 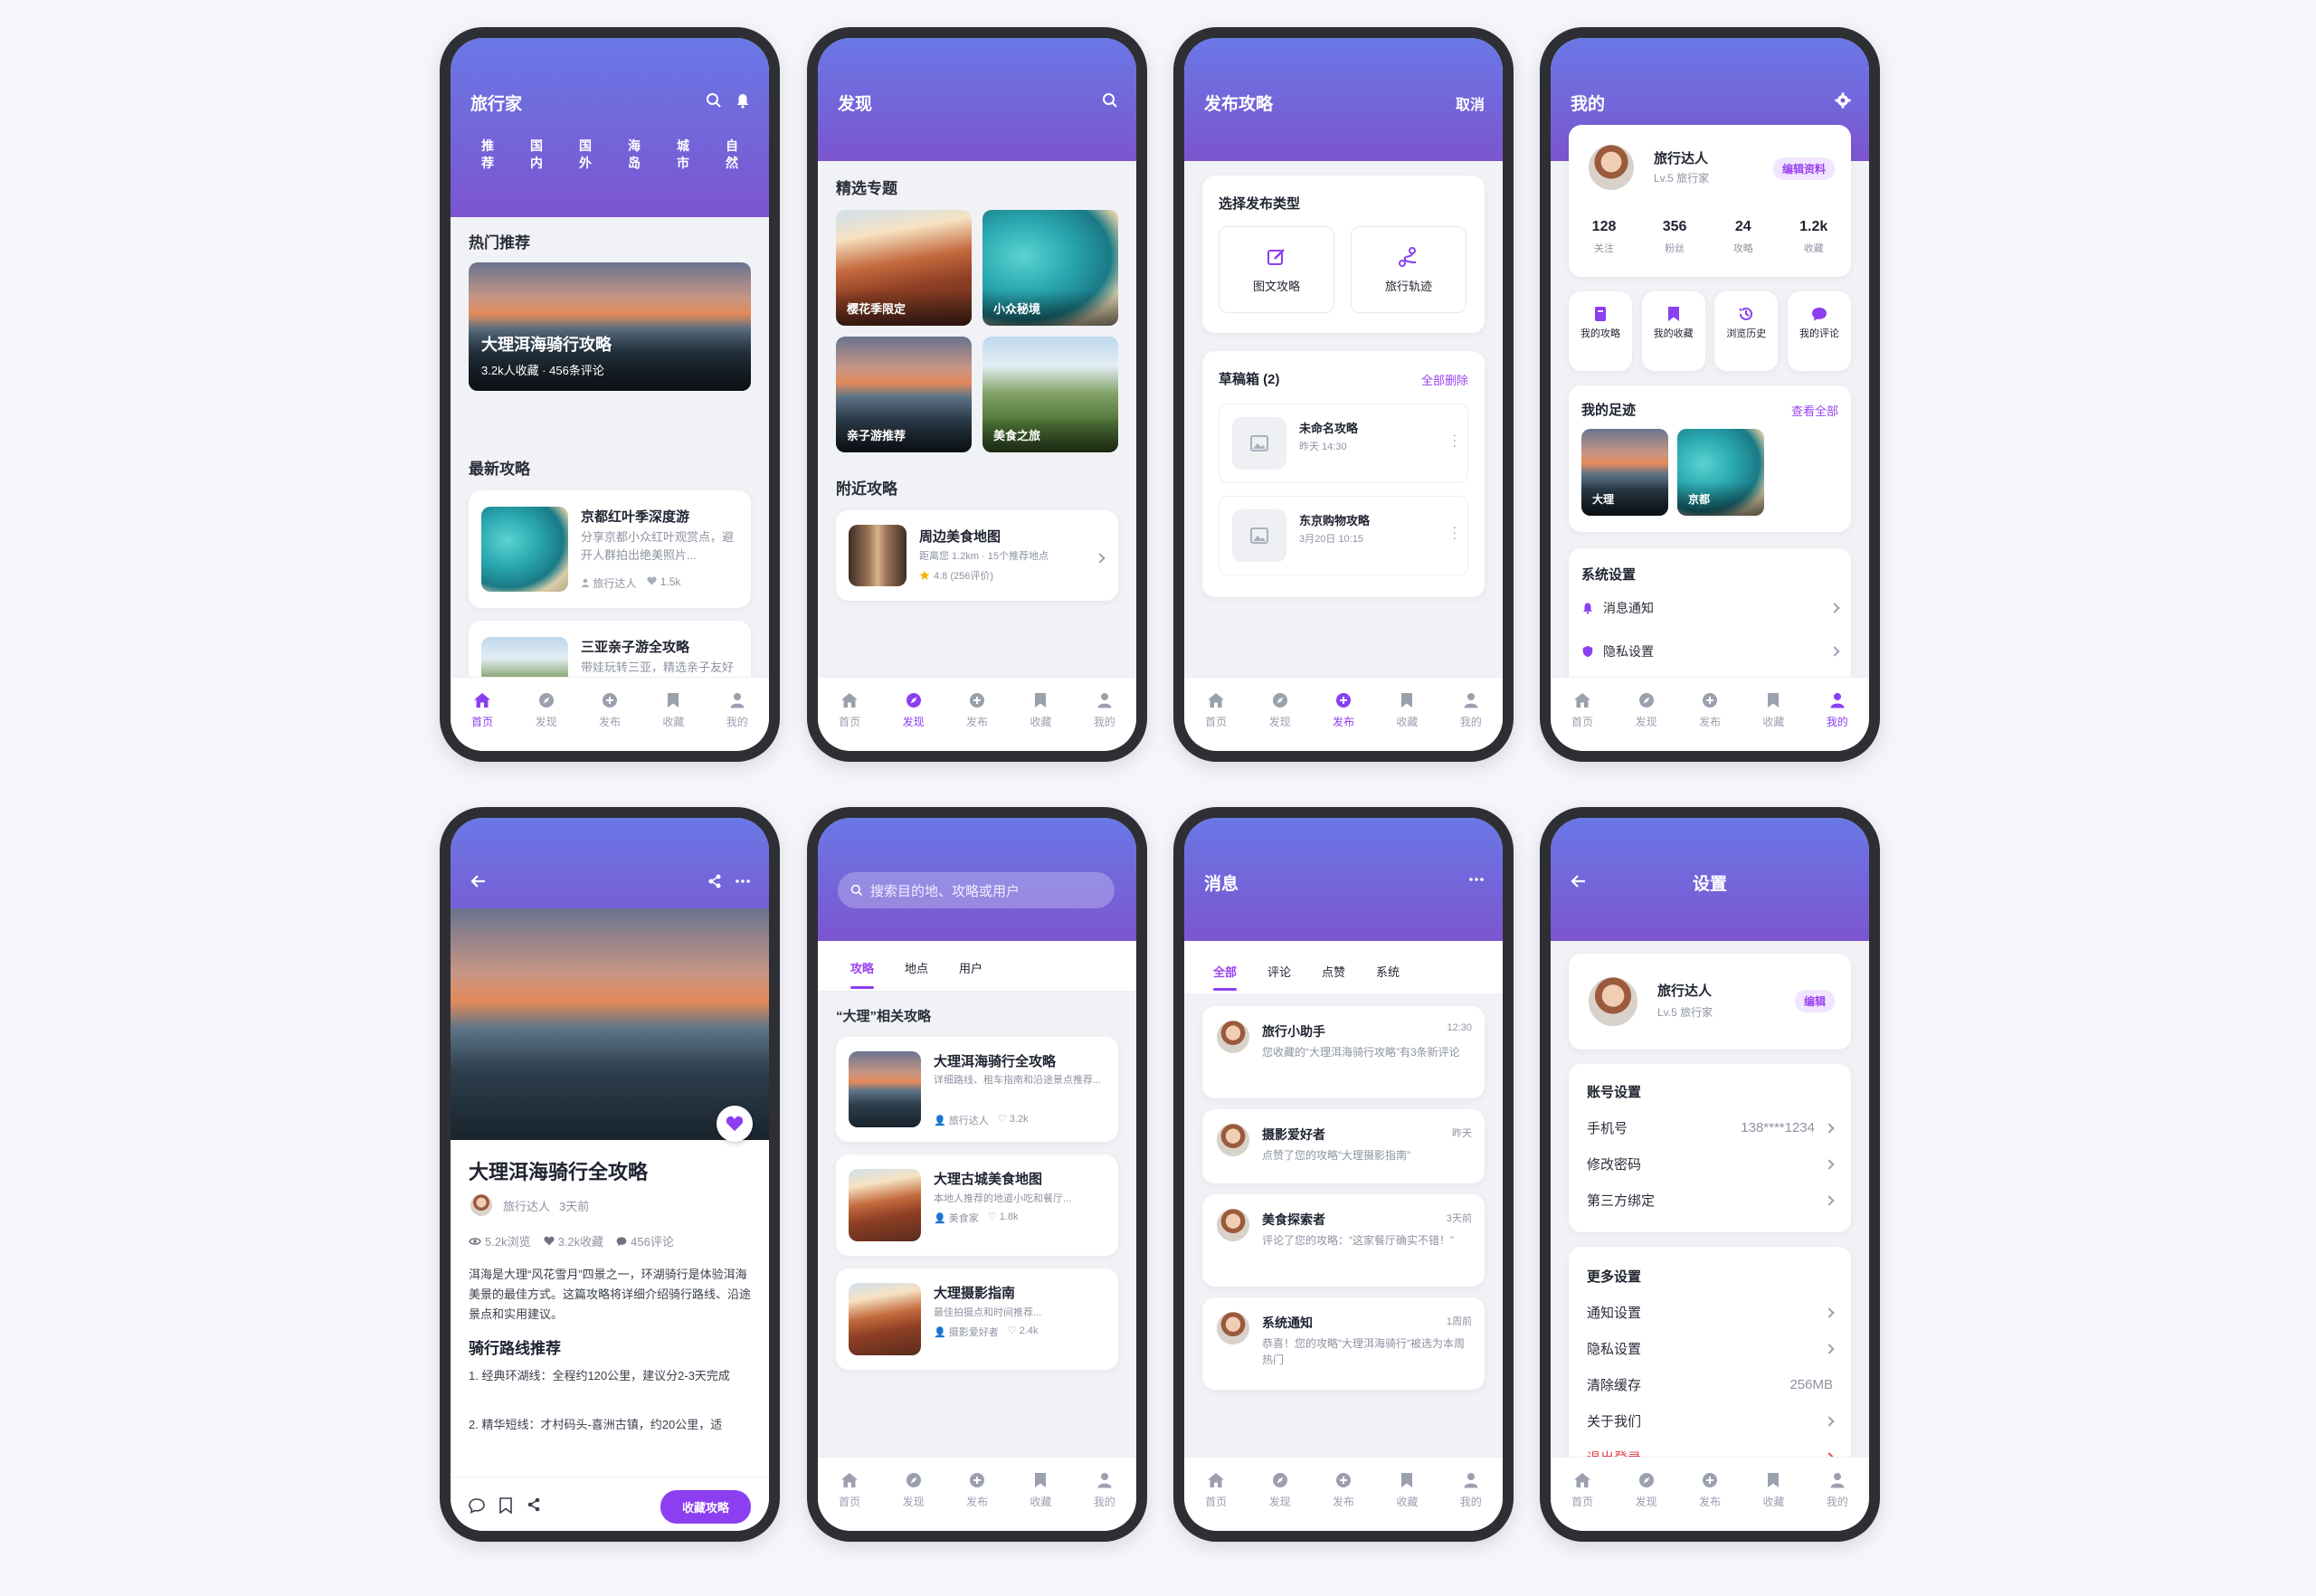 What do you see at coordinates (585, 155) in the screenshot?
I see `category-tab: 国外` at bounding box center [585, 155].